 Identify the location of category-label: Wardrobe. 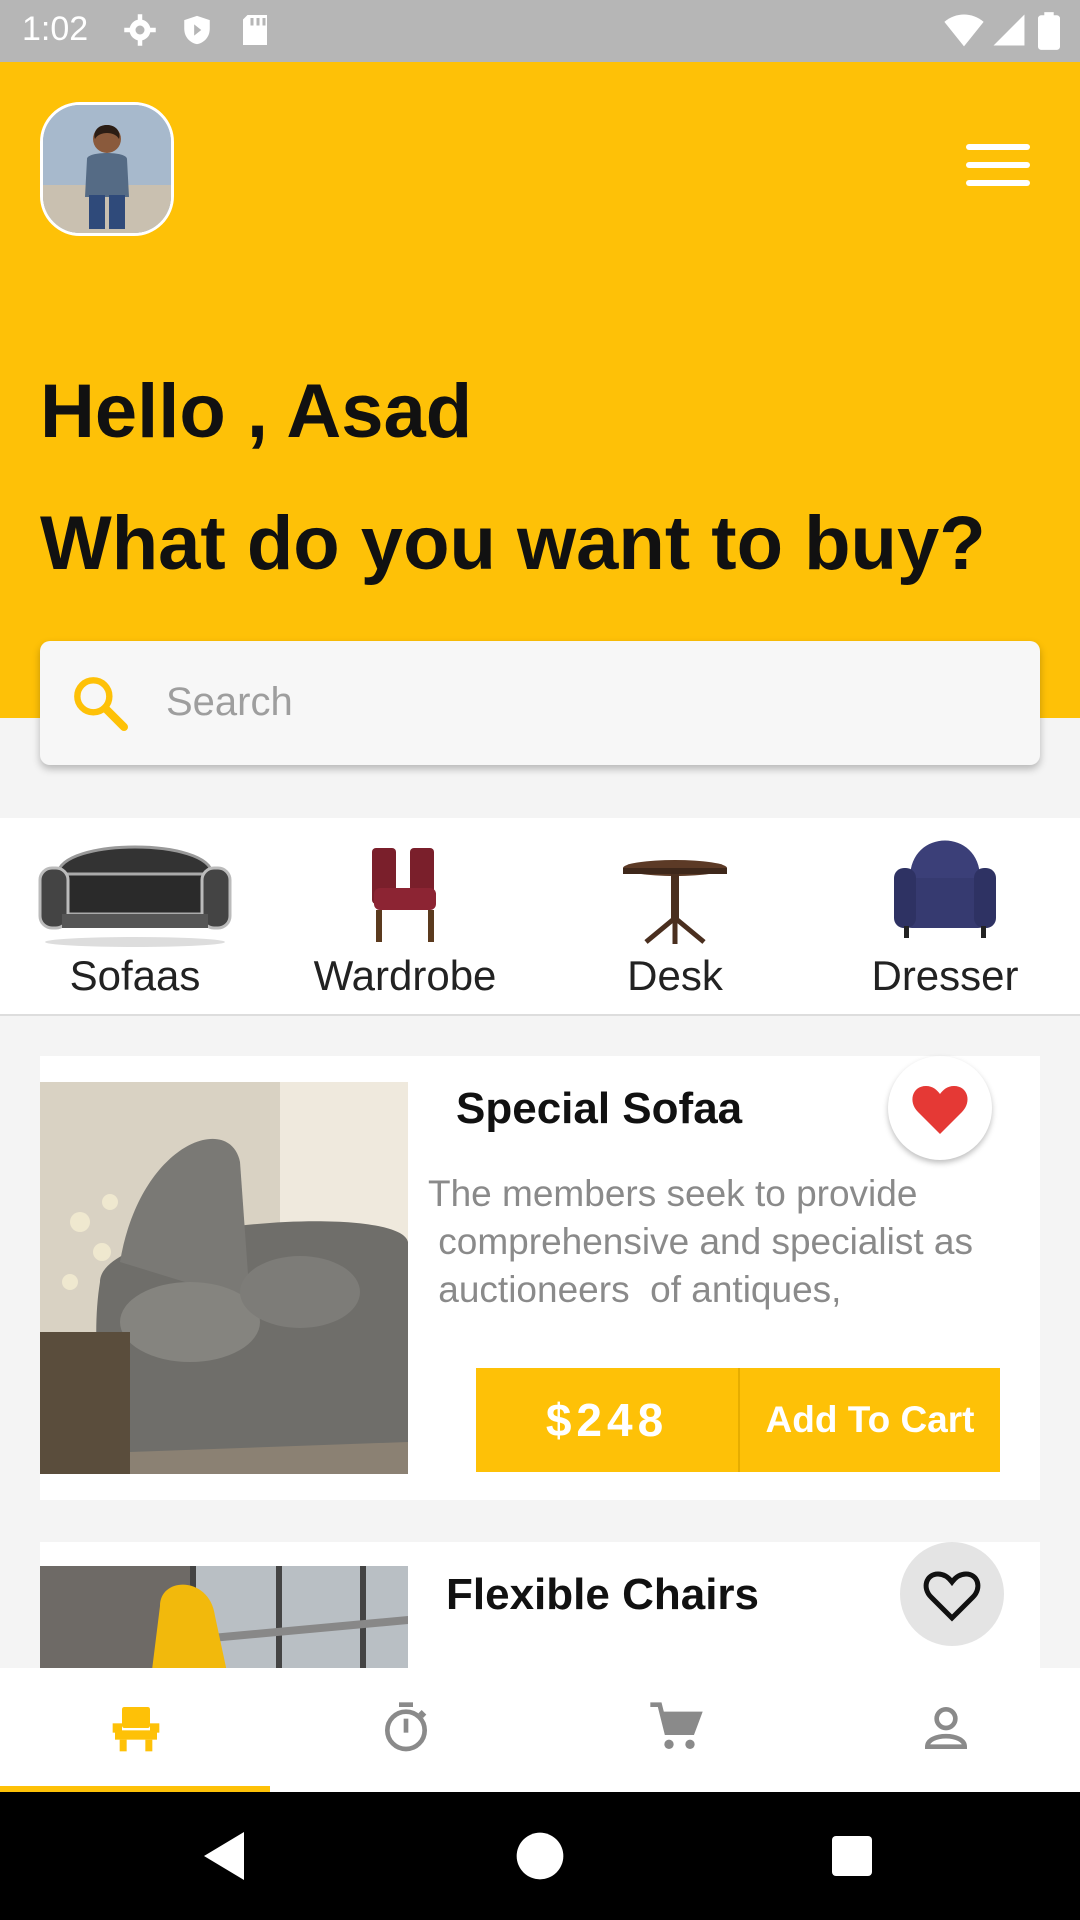
(405, 975).